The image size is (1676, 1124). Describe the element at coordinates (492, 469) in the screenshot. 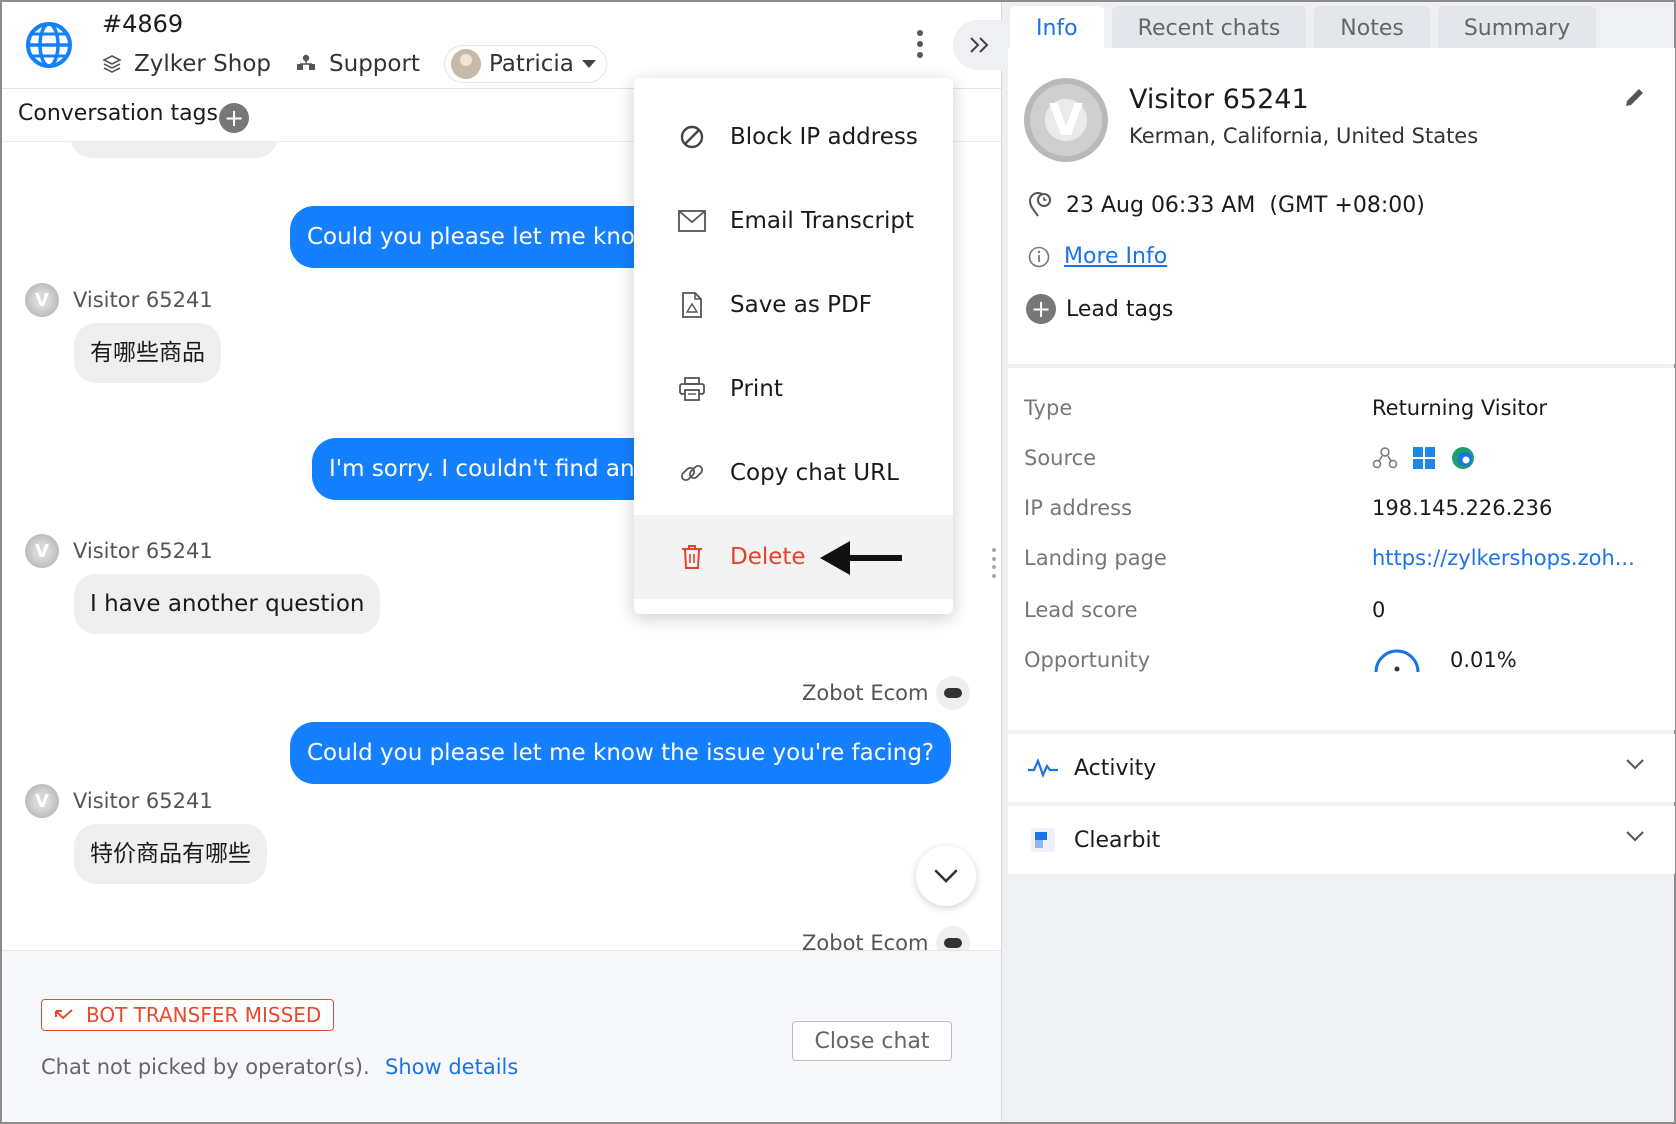

I see `message-bubble-outgoing: I'm sorry. I couldn't find any` at that location.